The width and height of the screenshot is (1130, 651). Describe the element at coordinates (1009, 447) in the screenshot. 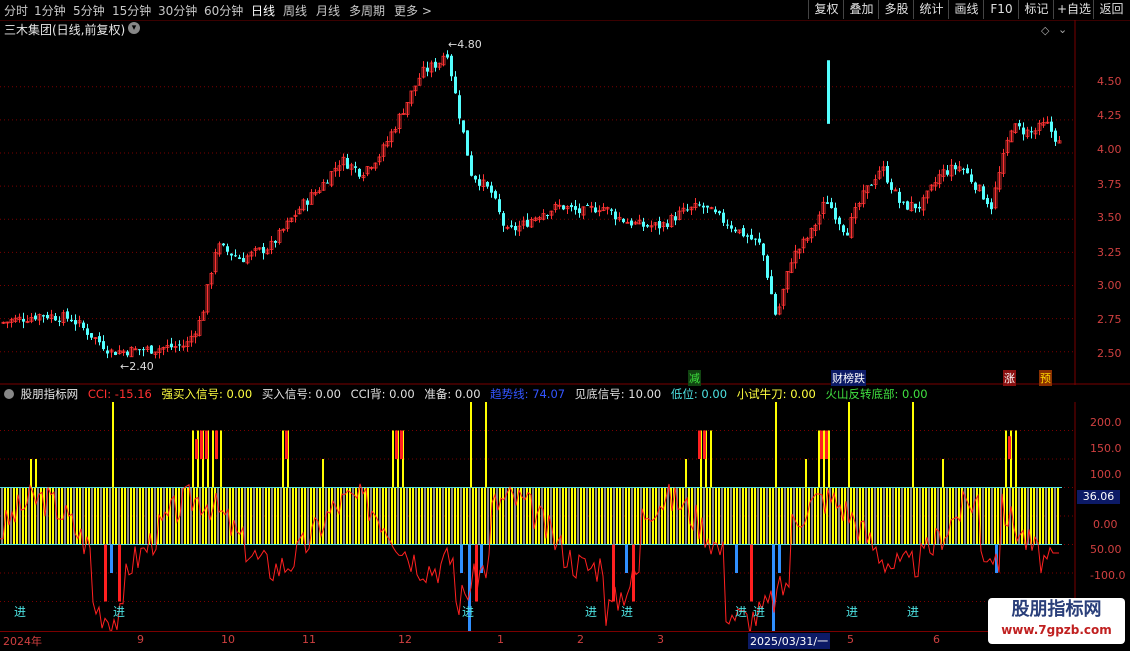

I see `ind-red-block` at that location.